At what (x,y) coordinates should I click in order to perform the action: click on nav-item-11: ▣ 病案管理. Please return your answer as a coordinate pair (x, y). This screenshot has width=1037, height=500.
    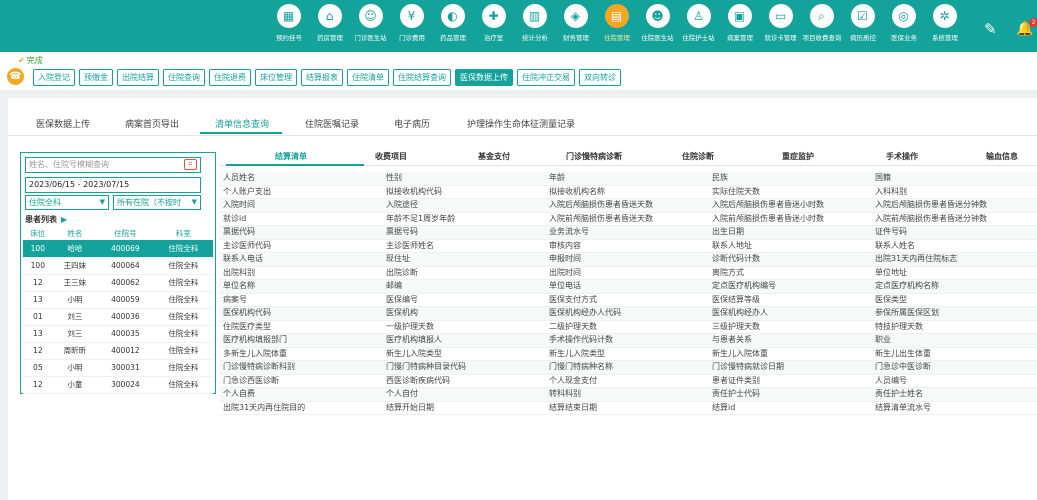
    Looking at the image, I should click on (739, 27).